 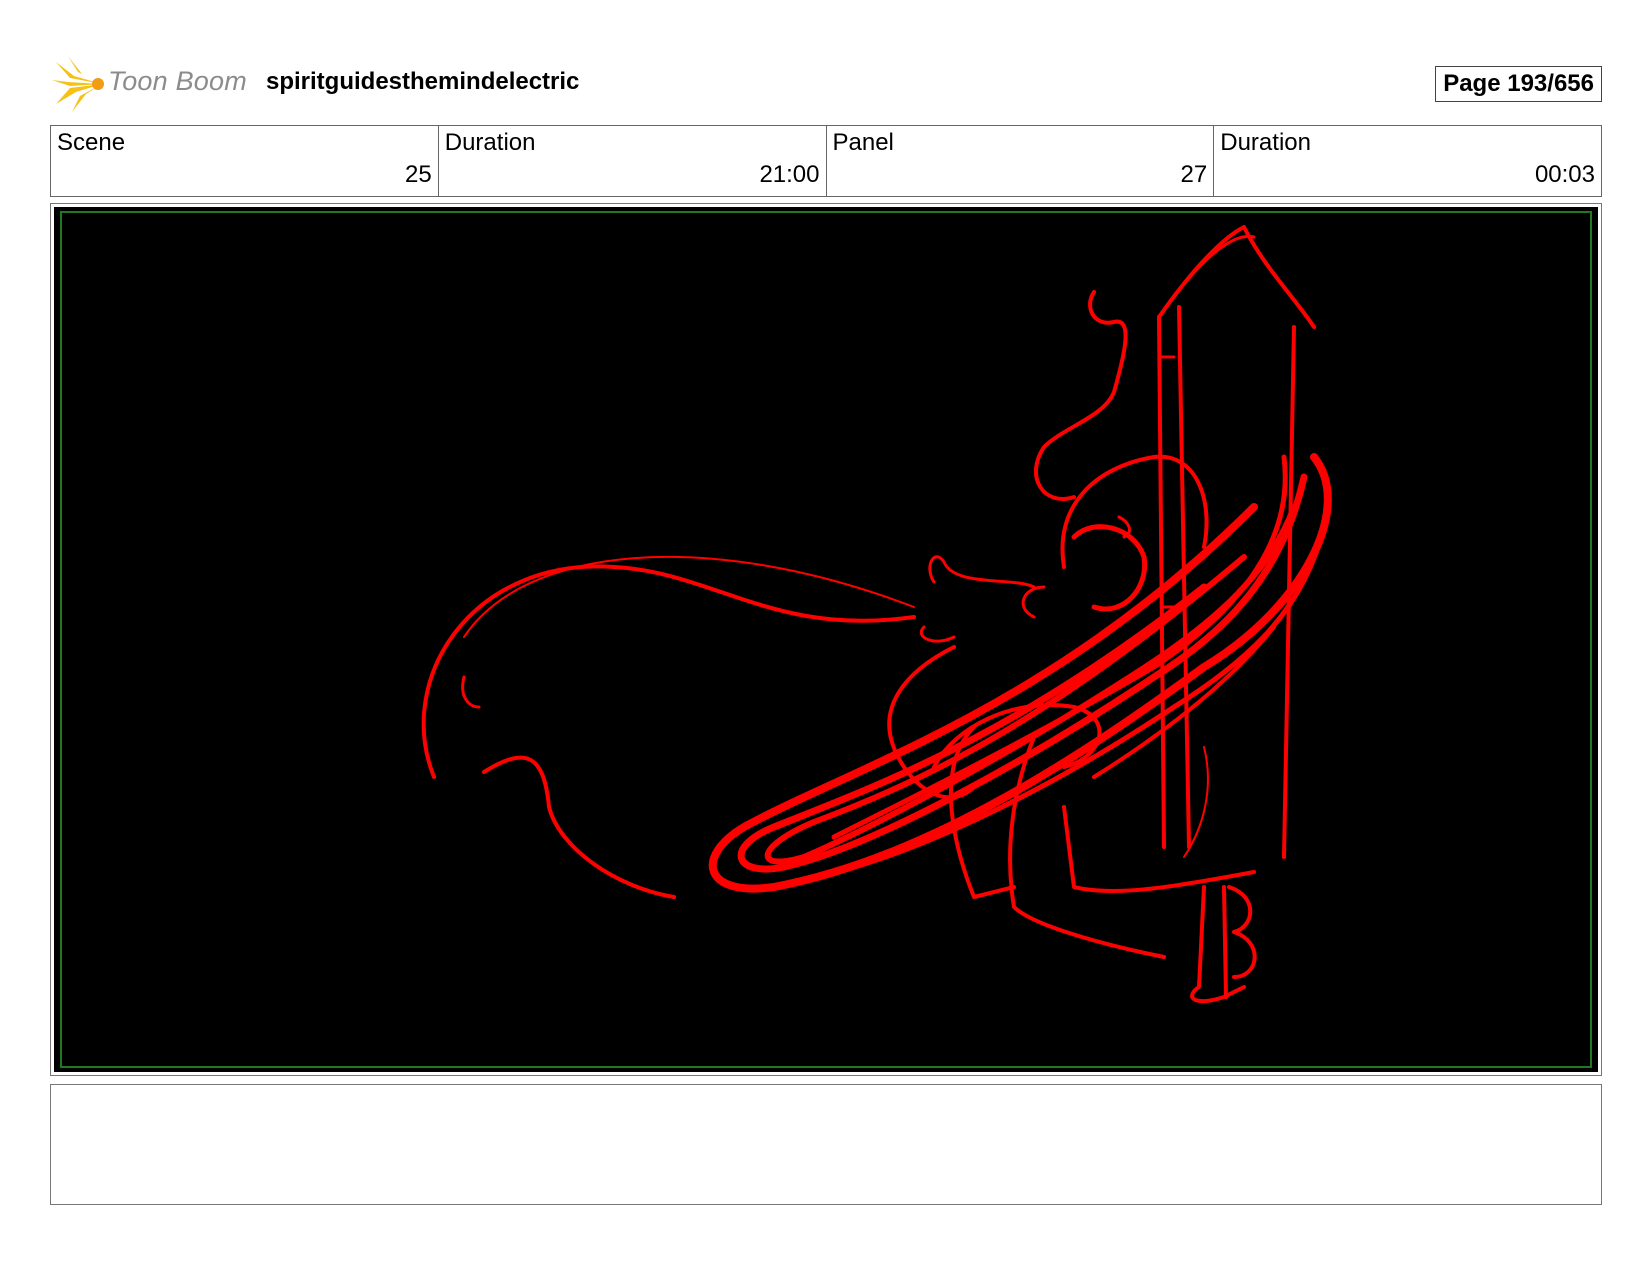 What do you see at coordinates (1265, 142) in the screenshot?
I see `panel-duration-label: Duration` at bounding box center [1265, 142].